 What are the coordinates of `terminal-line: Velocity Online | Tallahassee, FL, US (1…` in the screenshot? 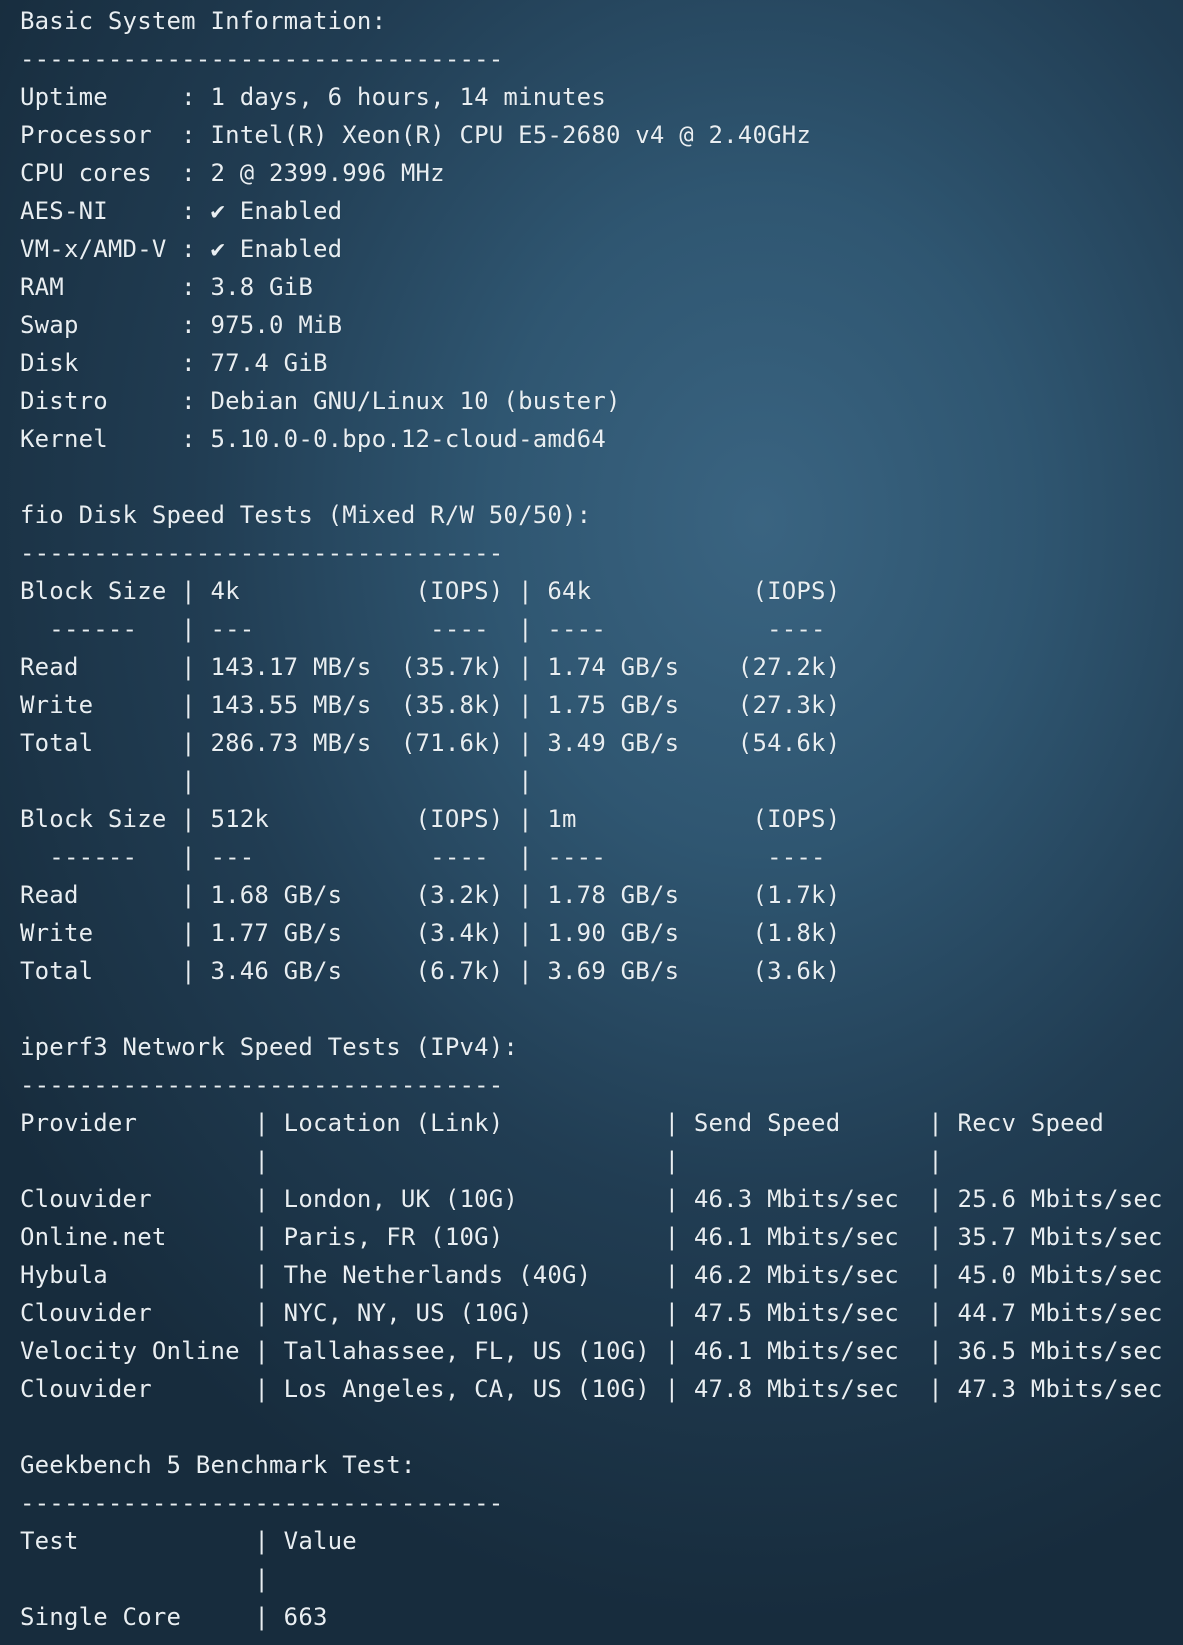 It's located at (591, 1351).